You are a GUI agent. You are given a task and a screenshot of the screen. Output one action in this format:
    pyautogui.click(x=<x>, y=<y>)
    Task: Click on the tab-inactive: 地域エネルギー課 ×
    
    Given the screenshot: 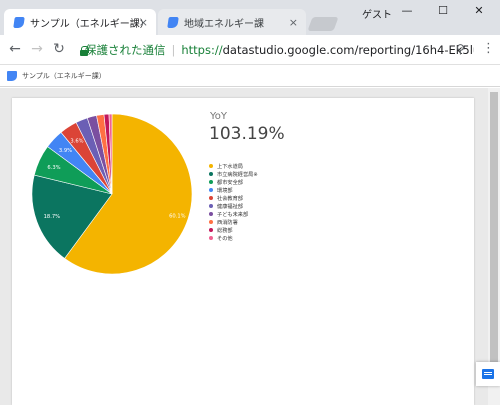 What is the action you would take?
    pyautogui.click(x=232, y=22)
    